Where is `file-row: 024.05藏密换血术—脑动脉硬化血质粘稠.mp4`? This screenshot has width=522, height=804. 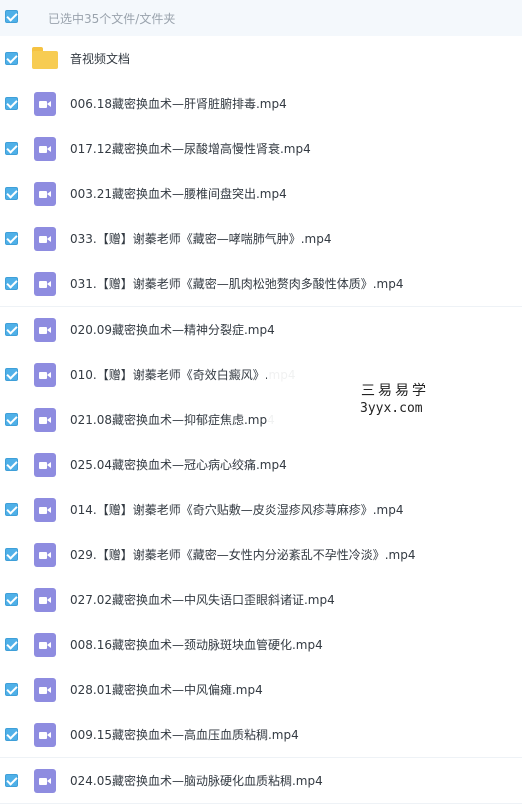
file-row: 024.05藏密换血术—脑动脉硬化血质粘稠.mp4 is located at coordinates (261, 780).